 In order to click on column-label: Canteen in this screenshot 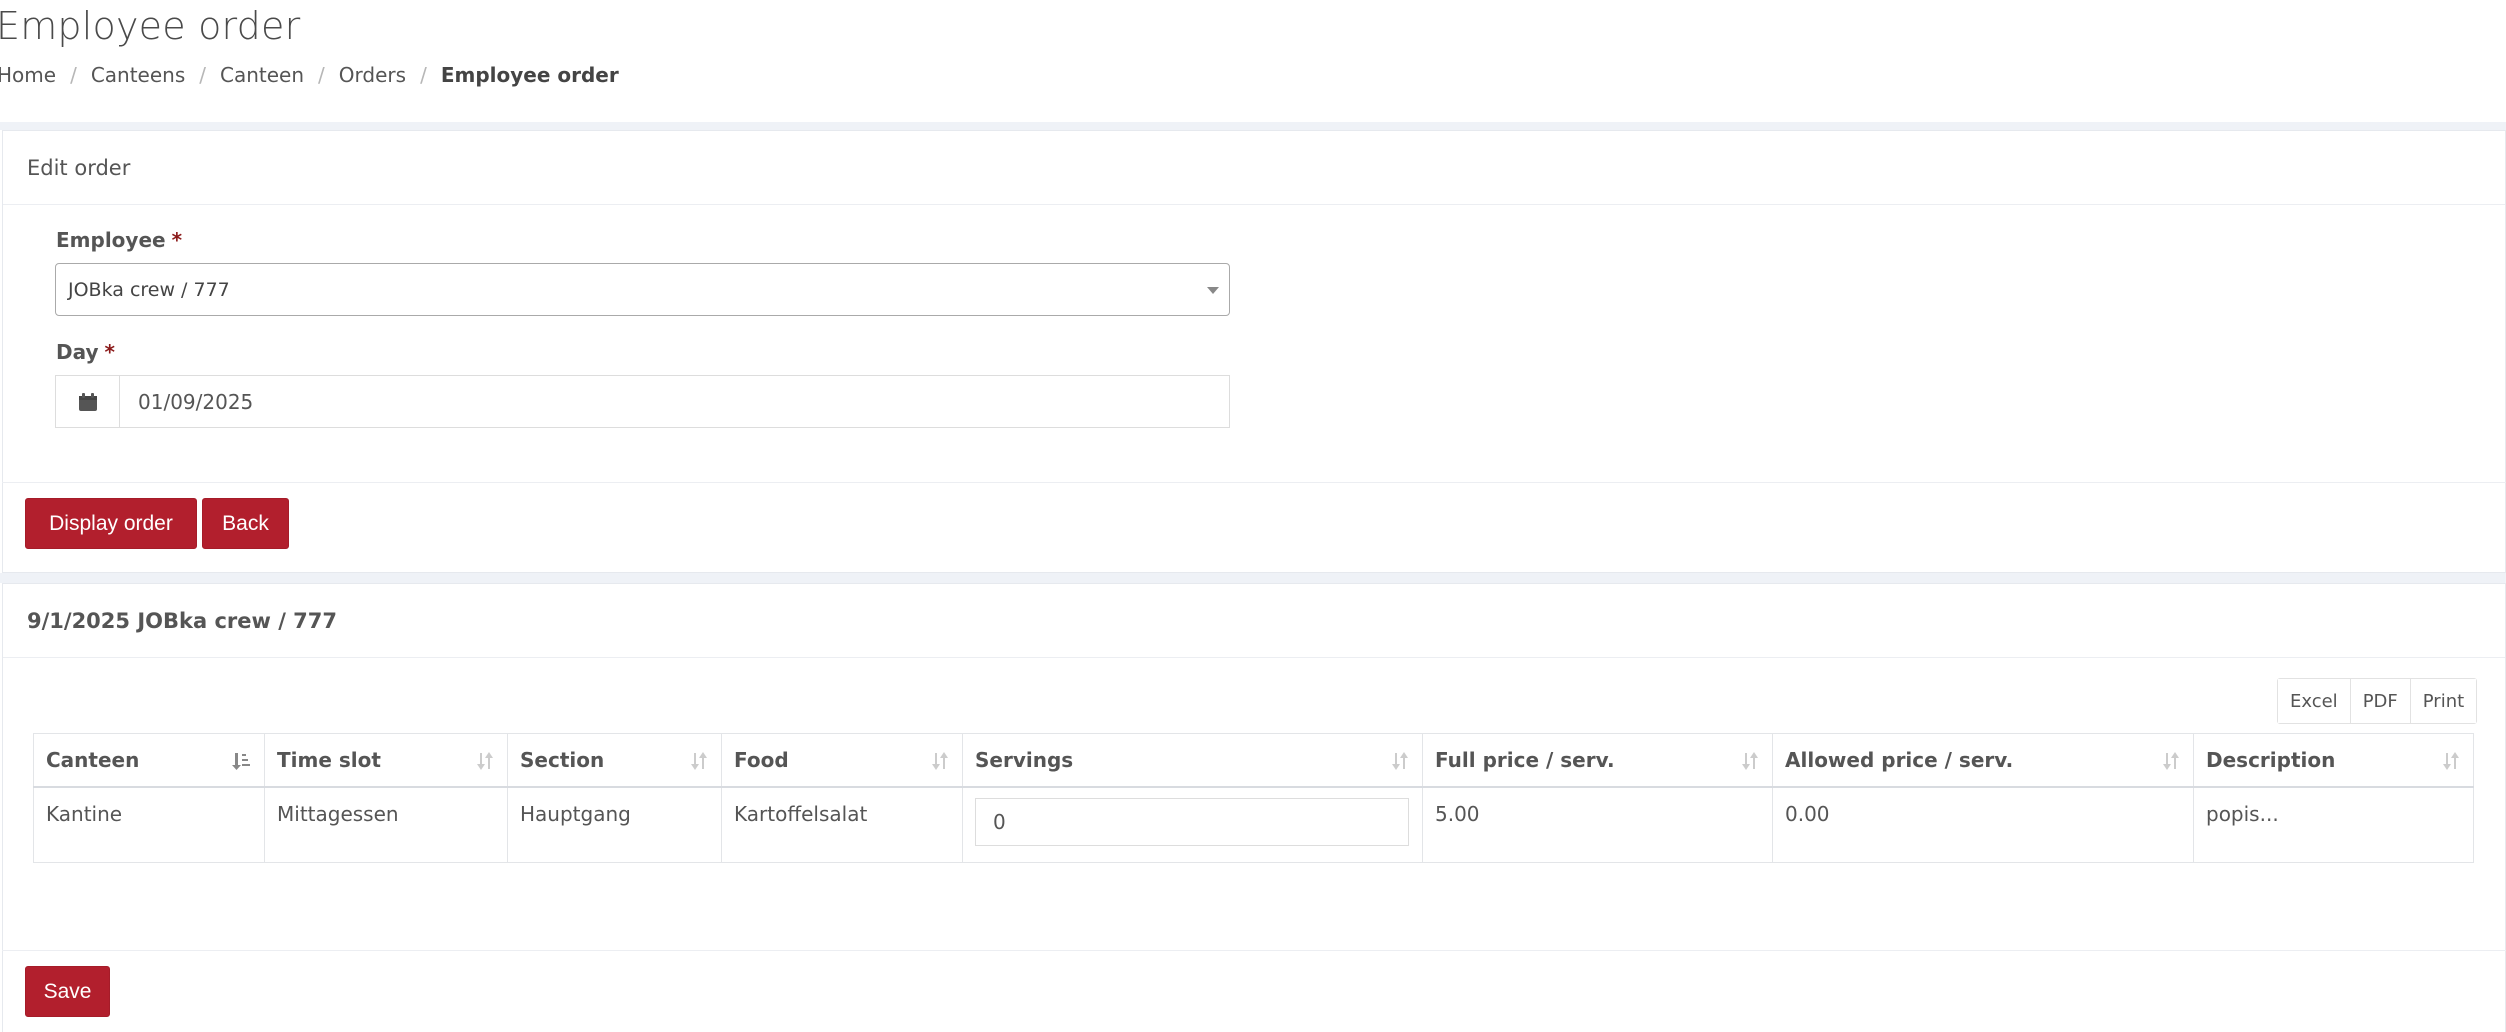, I will do `click(93, 759)`.